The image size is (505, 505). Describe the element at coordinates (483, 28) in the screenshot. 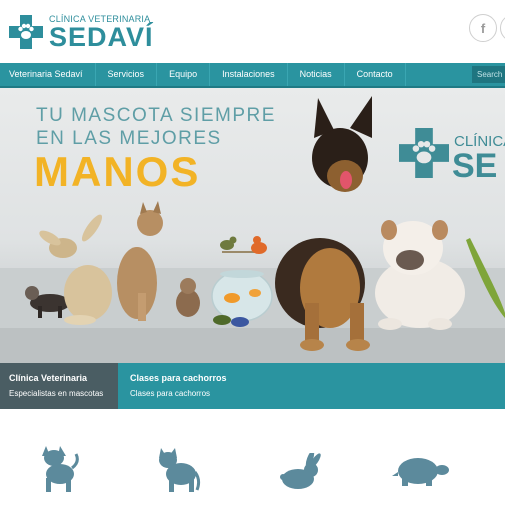

I see `facebook-icon: f` at that location.